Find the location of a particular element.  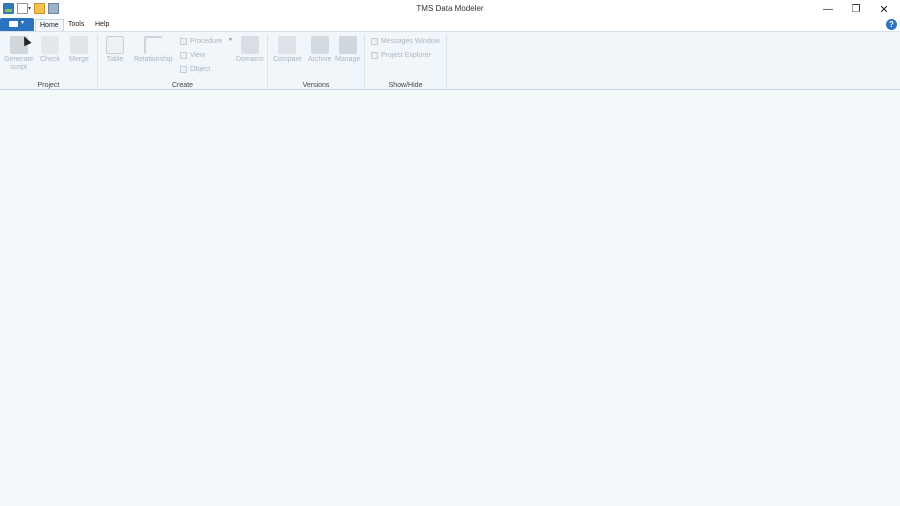

tab-tools: Tools is located at coordinates (76, 25).